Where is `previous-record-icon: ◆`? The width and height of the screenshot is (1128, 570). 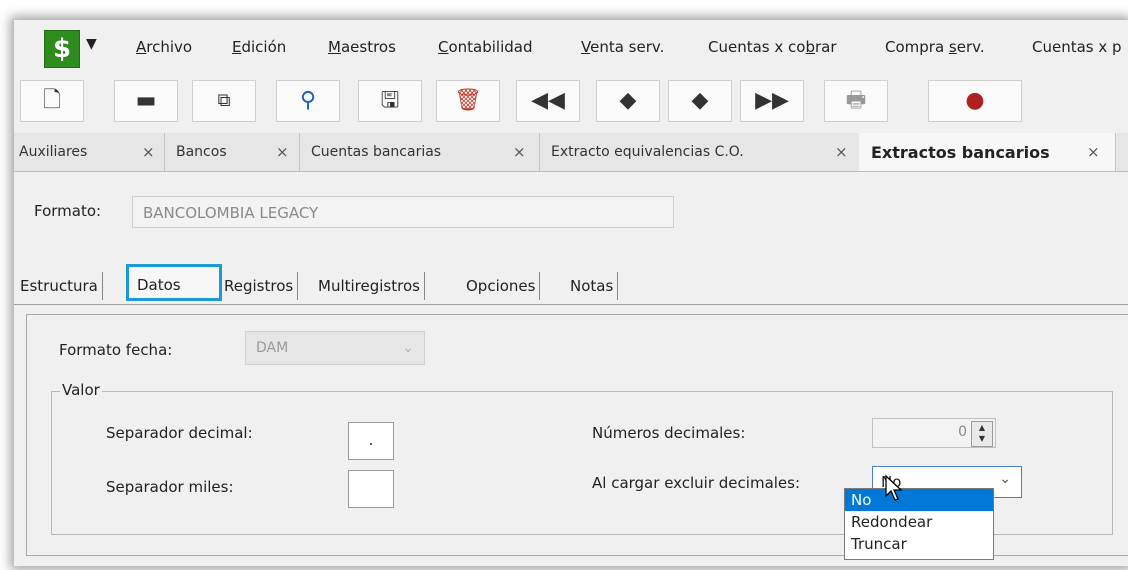
previous-record-icon: ◆ is located at coordinates (628, 100).